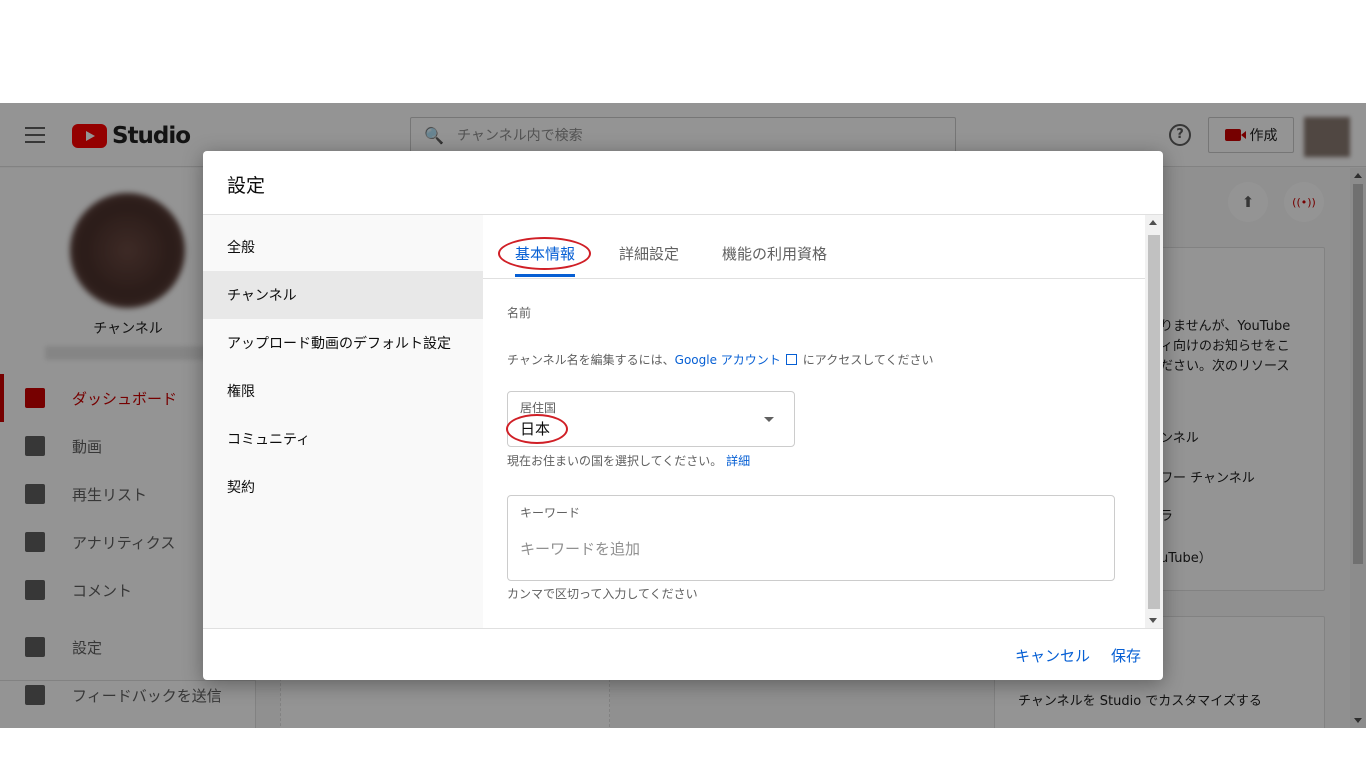 The image size is (1366, 768). Describe the element at coordinates (343, 343) in the screenshot. I see `settings-nav-upload-defaults: アップロード動画のデフォルト設定` at that location.